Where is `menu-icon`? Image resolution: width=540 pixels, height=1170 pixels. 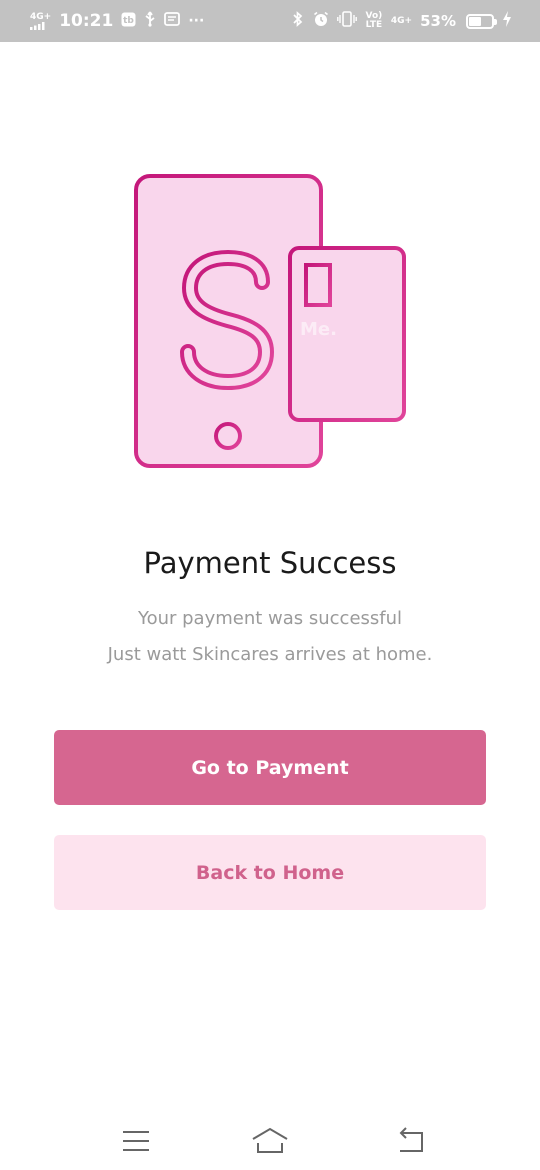
menu-icon is located at coordinates (136, 1141).